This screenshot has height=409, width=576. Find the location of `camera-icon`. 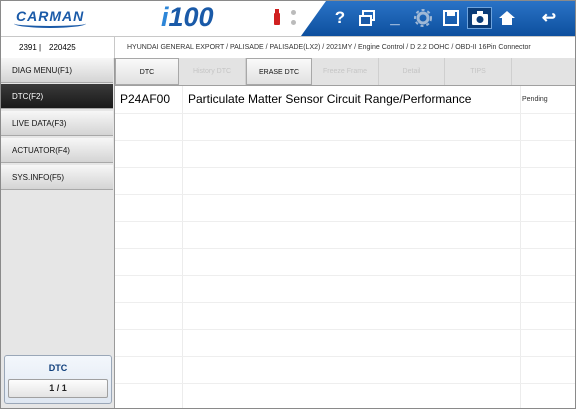

camera-icon is located at coordinates (479, 18).